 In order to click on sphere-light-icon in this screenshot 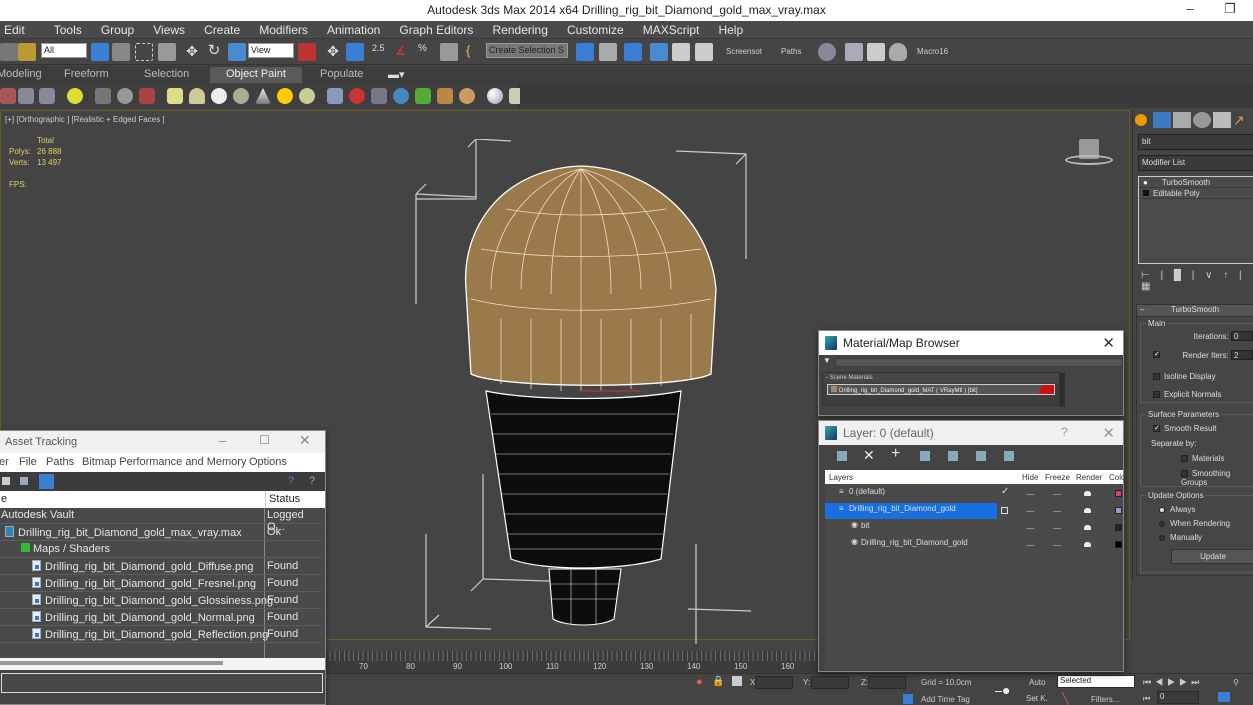, I will do `click(219, 96)`.